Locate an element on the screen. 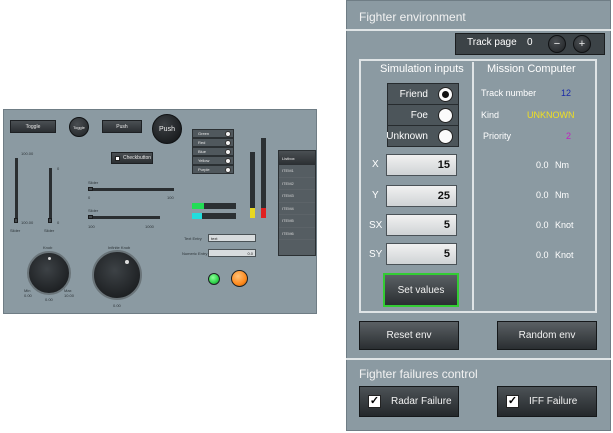 The width and height of the screenshot is (613, 433). vslider2-label: Slider is located at coordinates (49, 230).